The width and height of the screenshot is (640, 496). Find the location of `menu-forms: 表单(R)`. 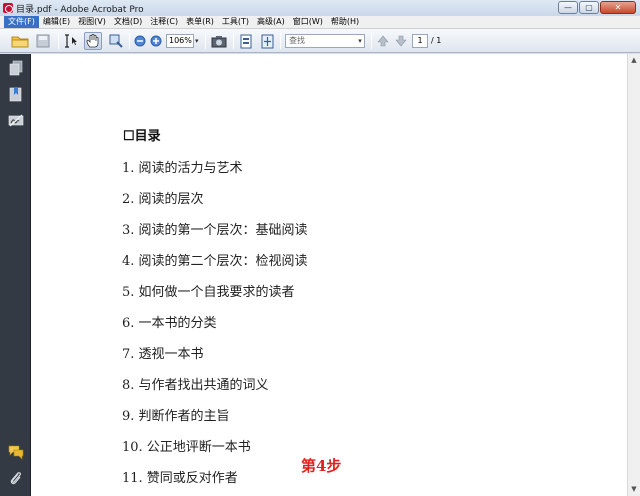

menu-forms: 表单(R) is located at coordinates (200, 22).